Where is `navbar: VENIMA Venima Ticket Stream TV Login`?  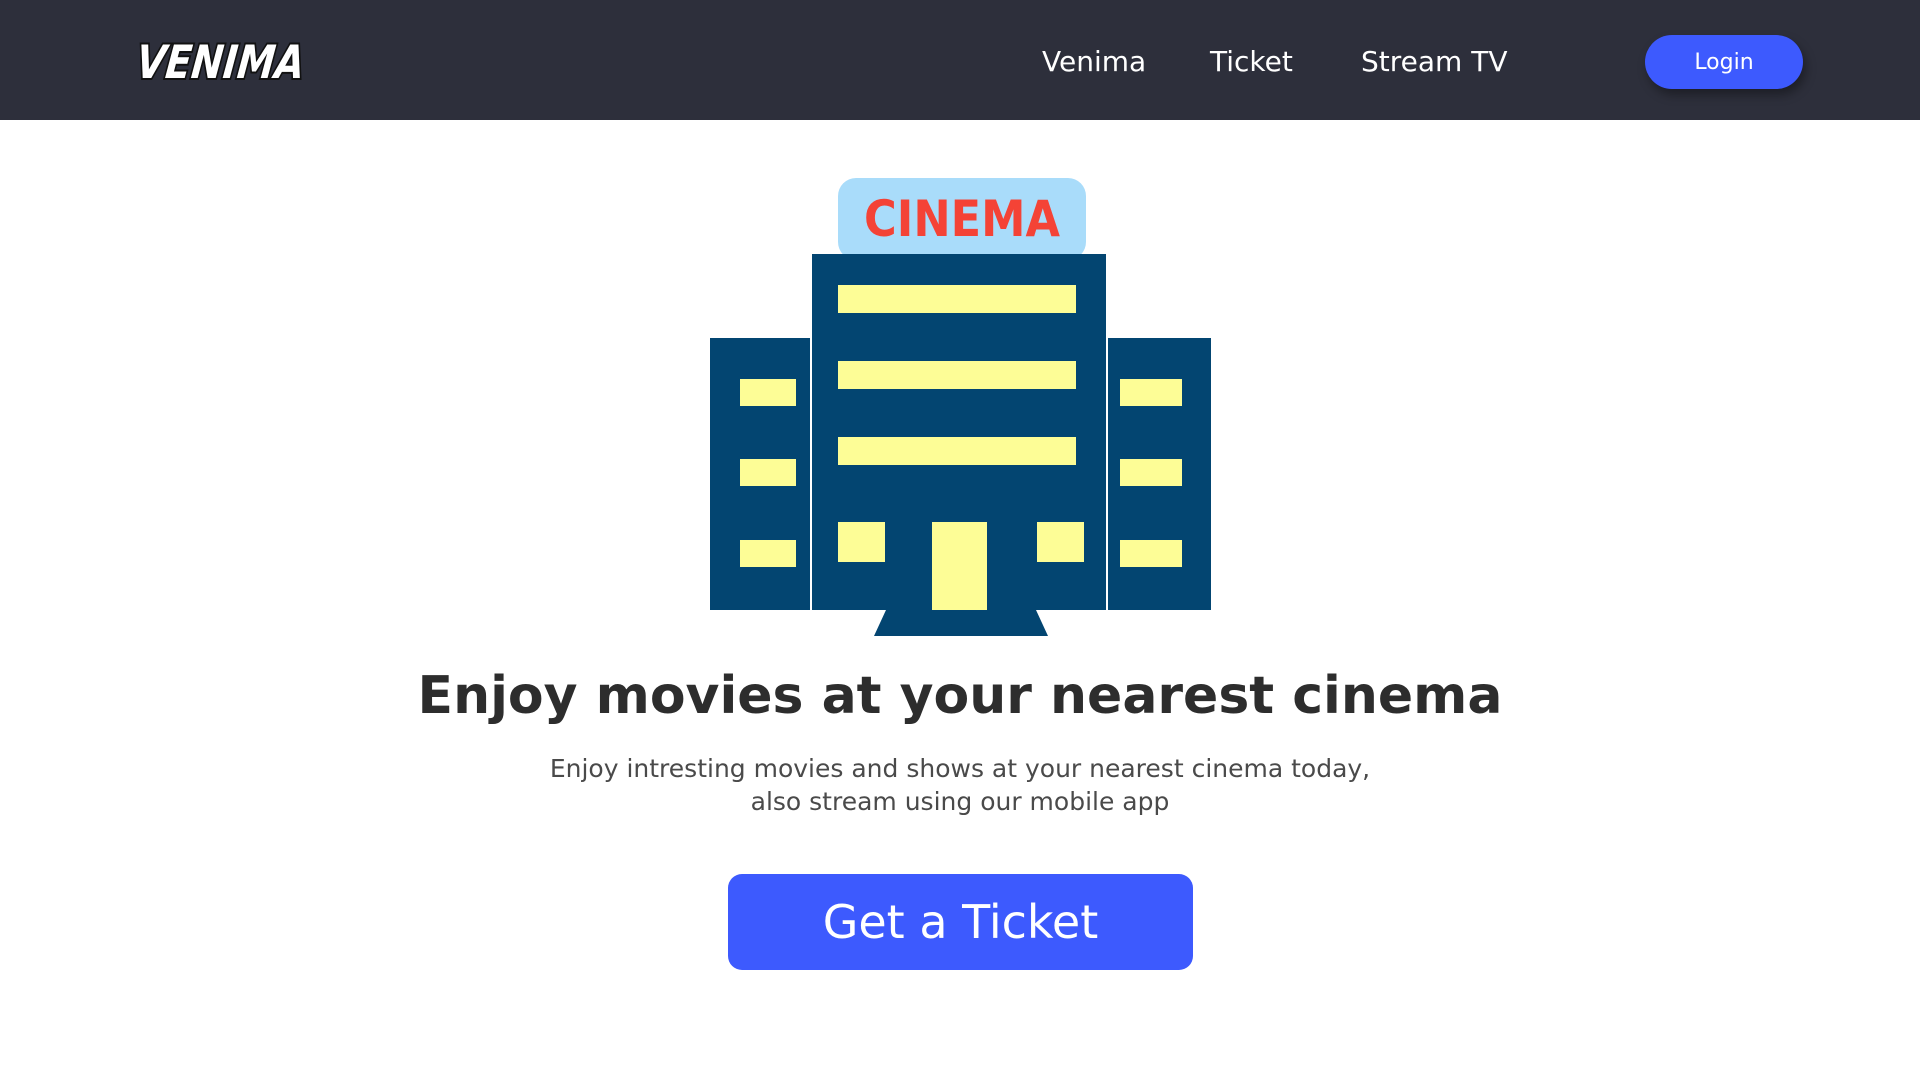
navbar: VENIMA Venima Ticket Stream TV Login is located at coordinates (960, 60).